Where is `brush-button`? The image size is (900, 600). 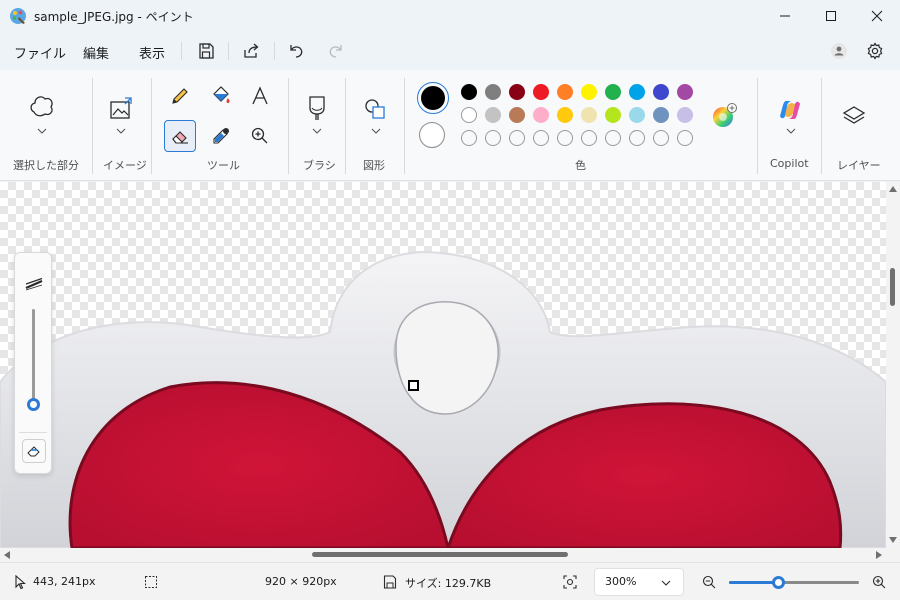 brush-button is located at coordinates (317, 108).